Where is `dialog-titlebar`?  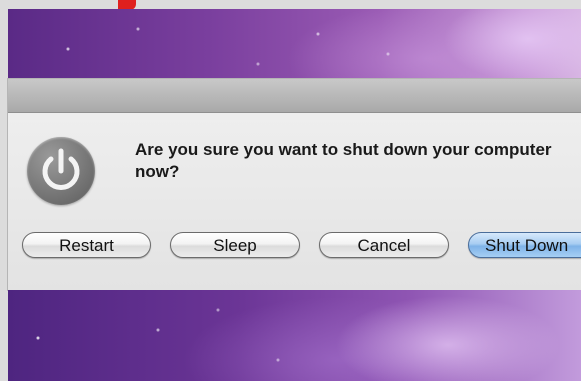
dialog-titlebar is located at coordinates (294, 96).